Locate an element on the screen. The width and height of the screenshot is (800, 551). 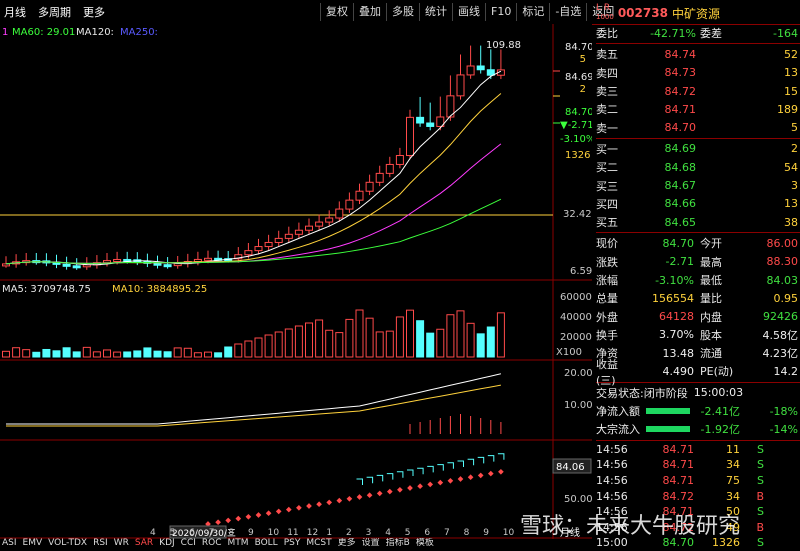
vol-axis-unit: X100 is located at coordinates (569, 352).